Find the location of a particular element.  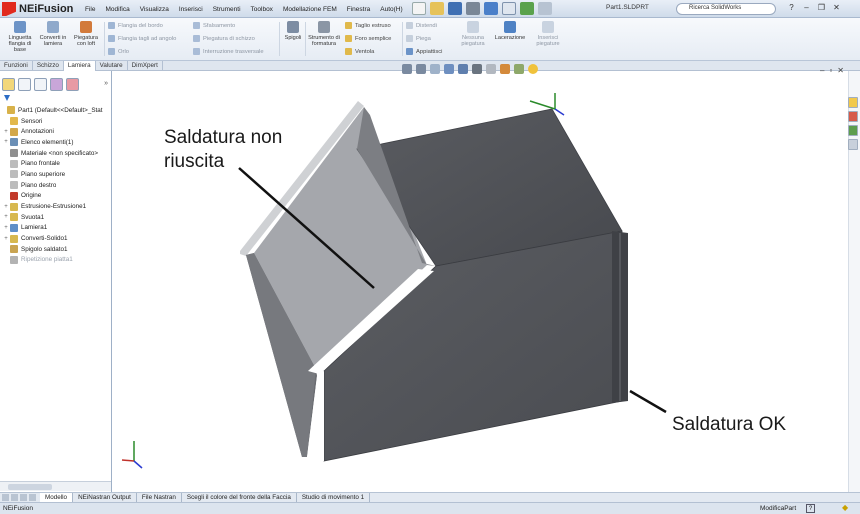

menu-auto: Auto(H) is located at coordinates (391, 9).